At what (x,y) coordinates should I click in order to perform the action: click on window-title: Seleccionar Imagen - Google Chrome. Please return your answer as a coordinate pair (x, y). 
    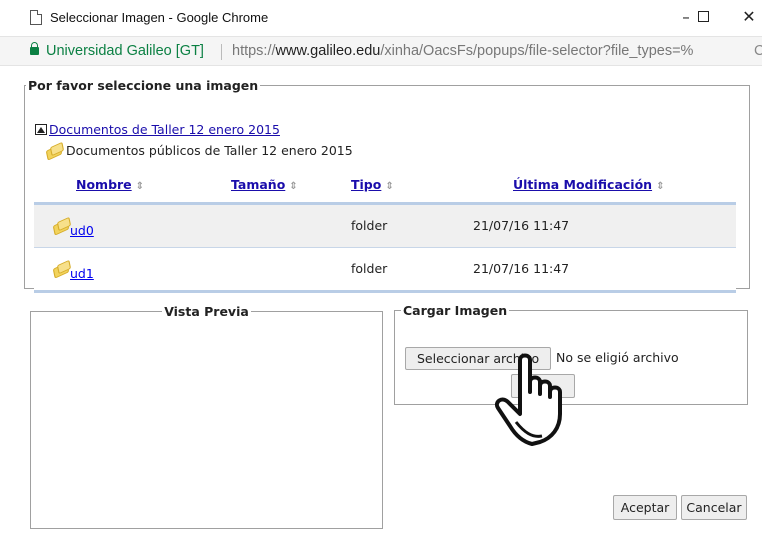
    Looking at the image, I should click on (159, 17).